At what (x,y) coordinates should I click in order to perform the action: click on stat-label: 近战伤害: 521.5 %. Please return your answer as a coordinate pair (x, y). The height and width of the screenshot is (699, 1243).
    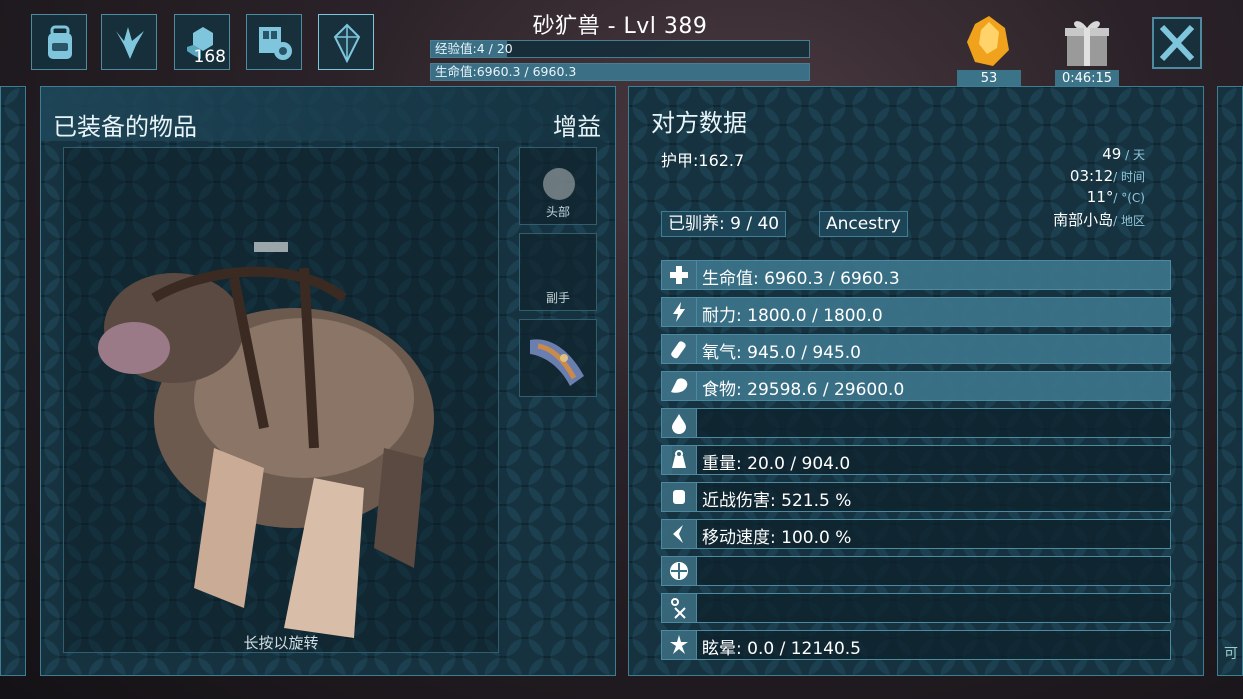
    Looking at the image, I should click on (777, 501).